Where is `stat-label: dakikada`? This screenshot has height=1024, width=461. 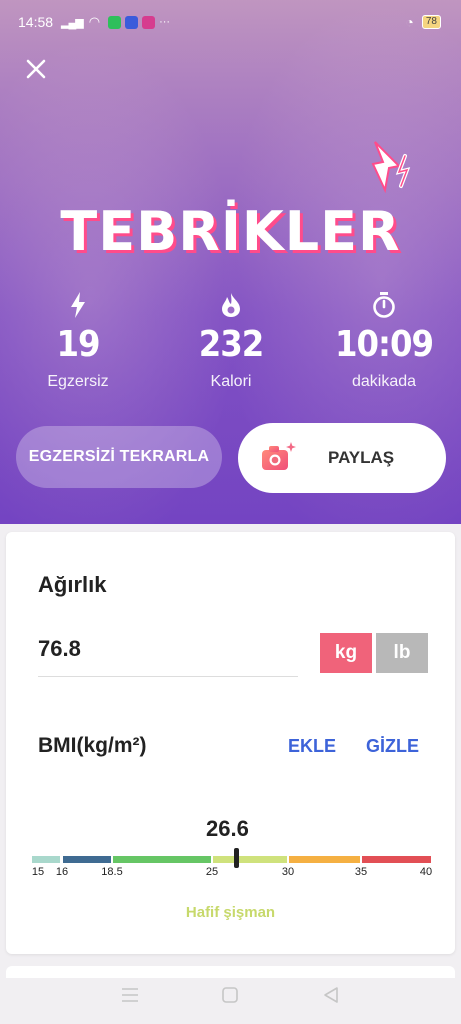 stat-label: dakikada is located at coordinates (384, 381).